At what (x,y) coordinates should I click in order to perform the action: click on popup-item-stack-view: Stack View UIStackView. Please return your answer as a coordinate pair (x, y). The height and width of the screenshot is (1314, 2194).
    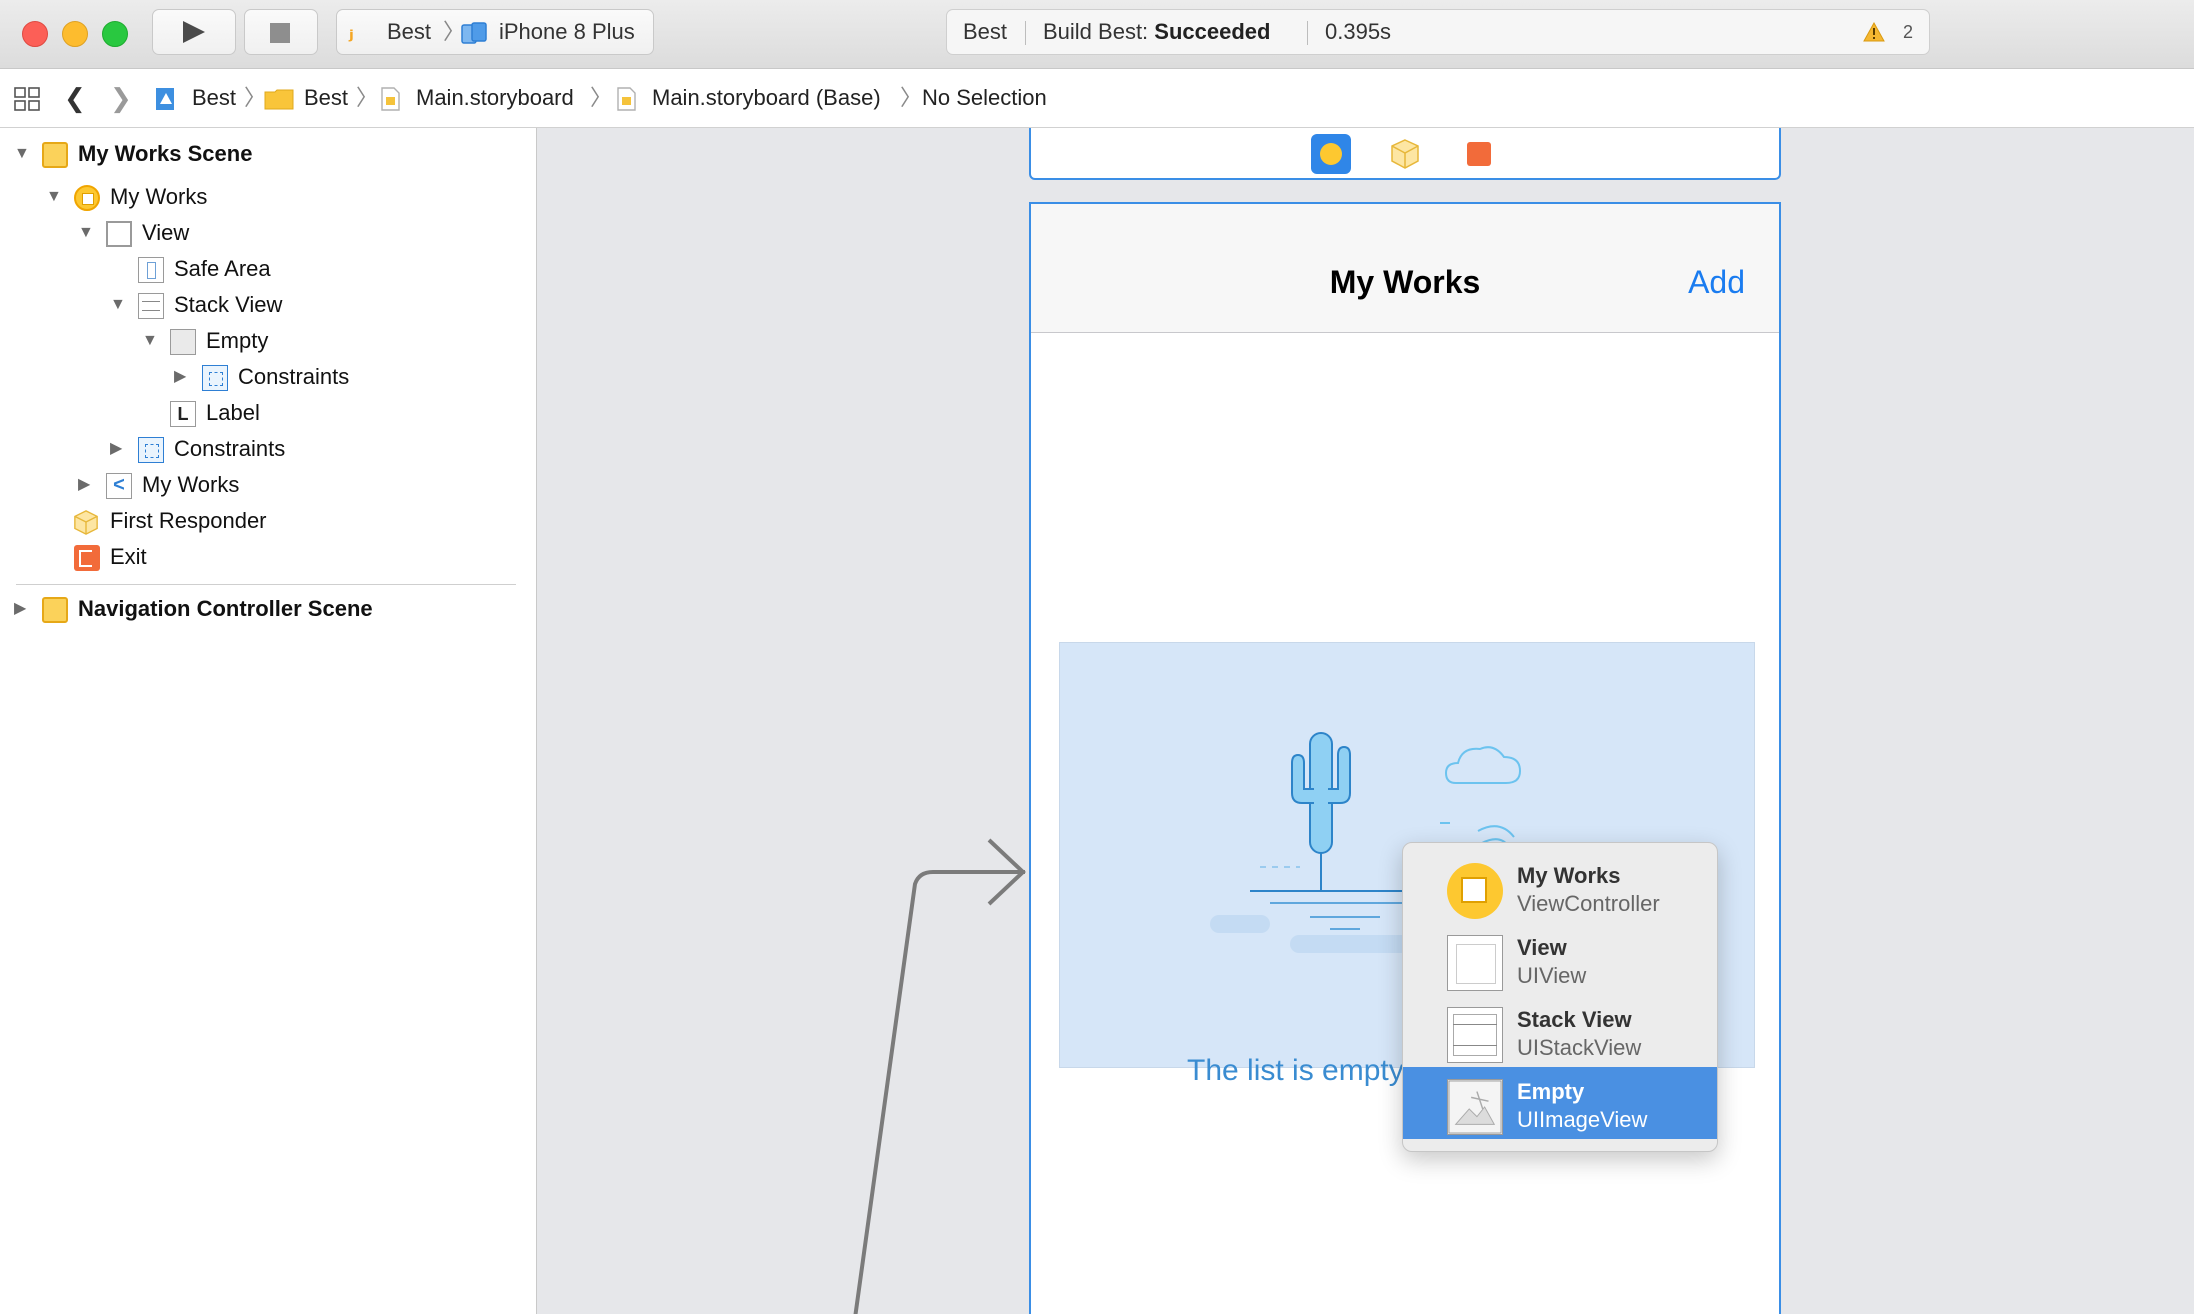
    Looking at the image, I should click on (1560, 1031).